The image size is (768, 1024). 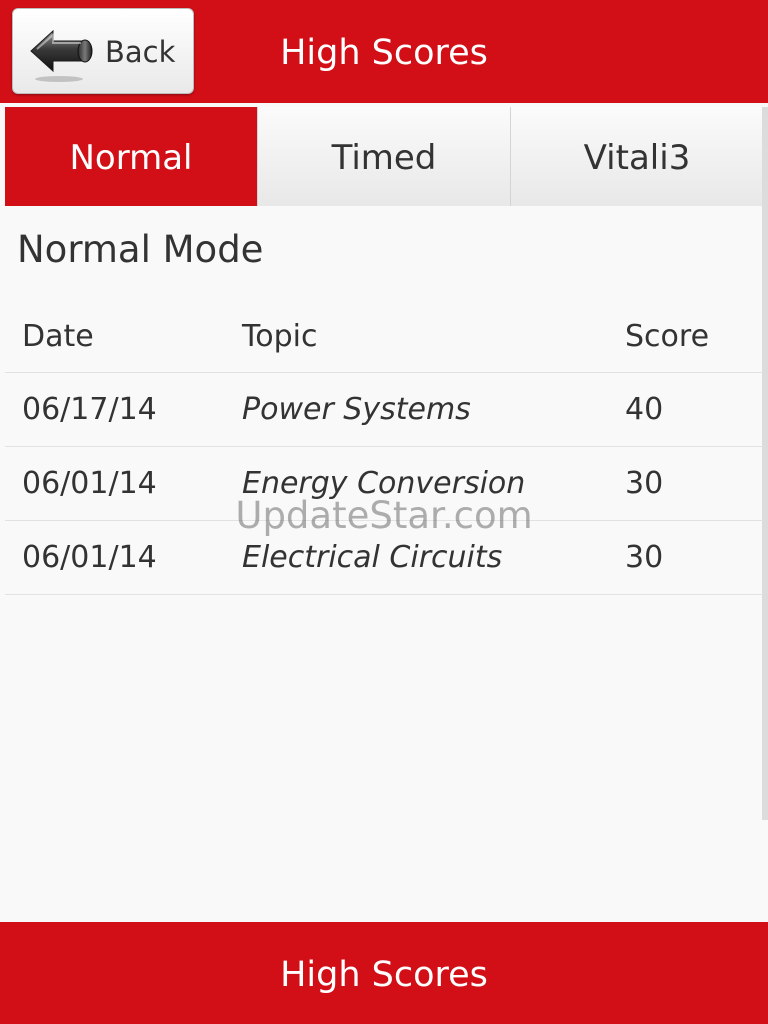 I want to click on table-row: 06/01/14 Energy Conversion 30, so click(x=384, y=484).